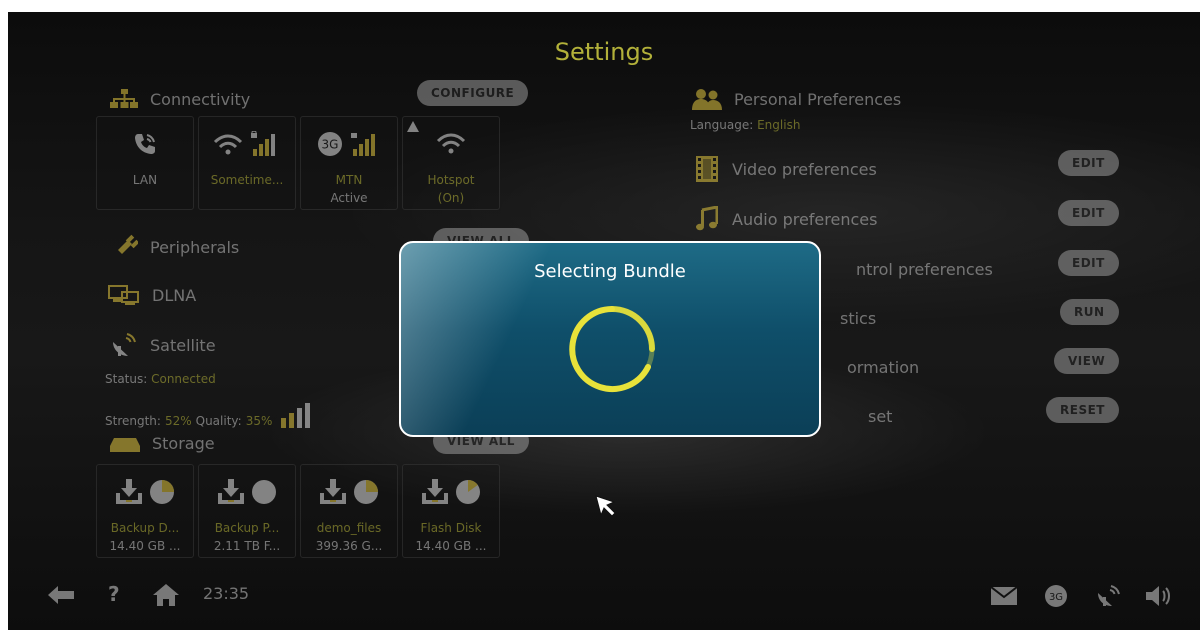 This screenshot has height=630, width=1200. What do you see at coordinates (451, 163) in the screenshot?
I see `hotspot-tile: Hotspot (On)` at bounding box center [451, 163].